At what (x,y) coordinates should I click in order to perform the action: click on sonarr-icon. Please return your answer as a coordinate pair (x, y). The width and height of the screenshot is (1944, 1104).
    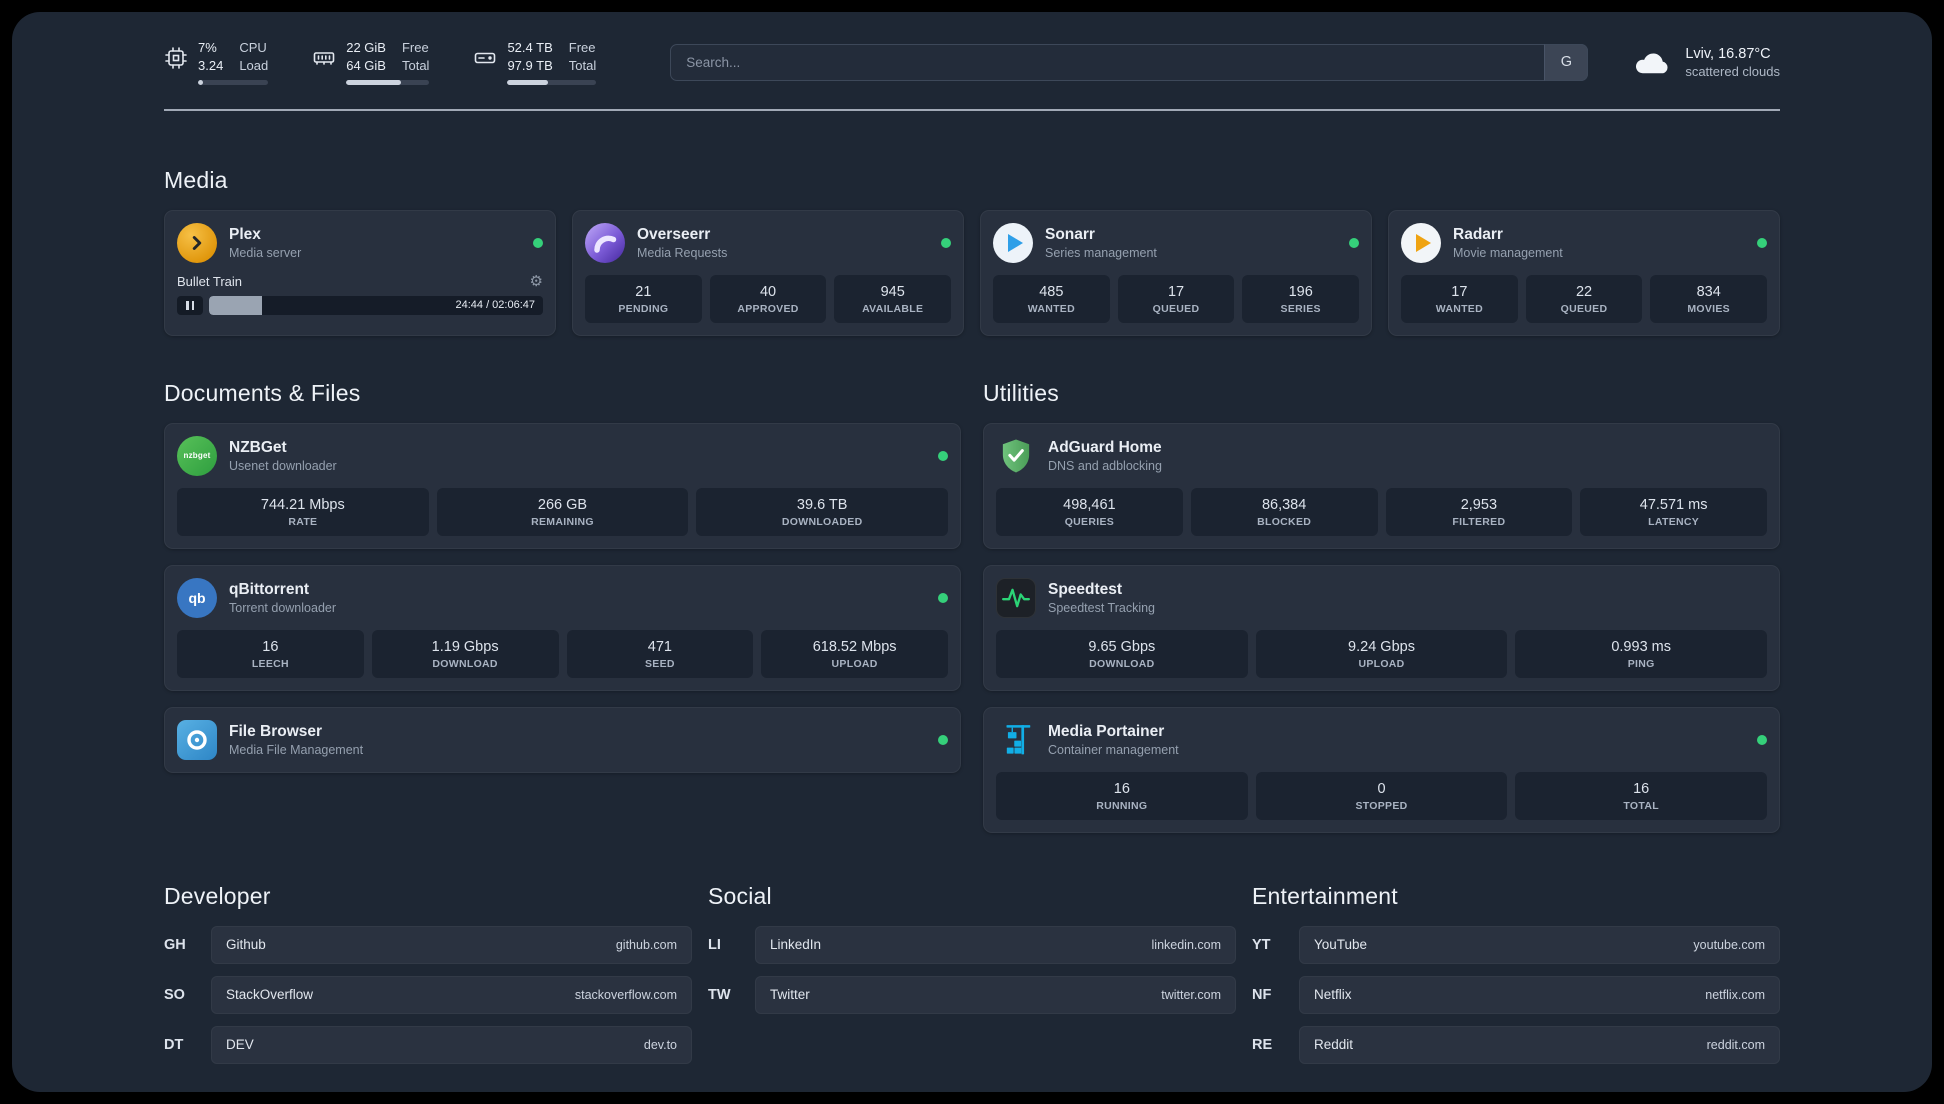
    Looking at the image, I should click on (1013, 242).